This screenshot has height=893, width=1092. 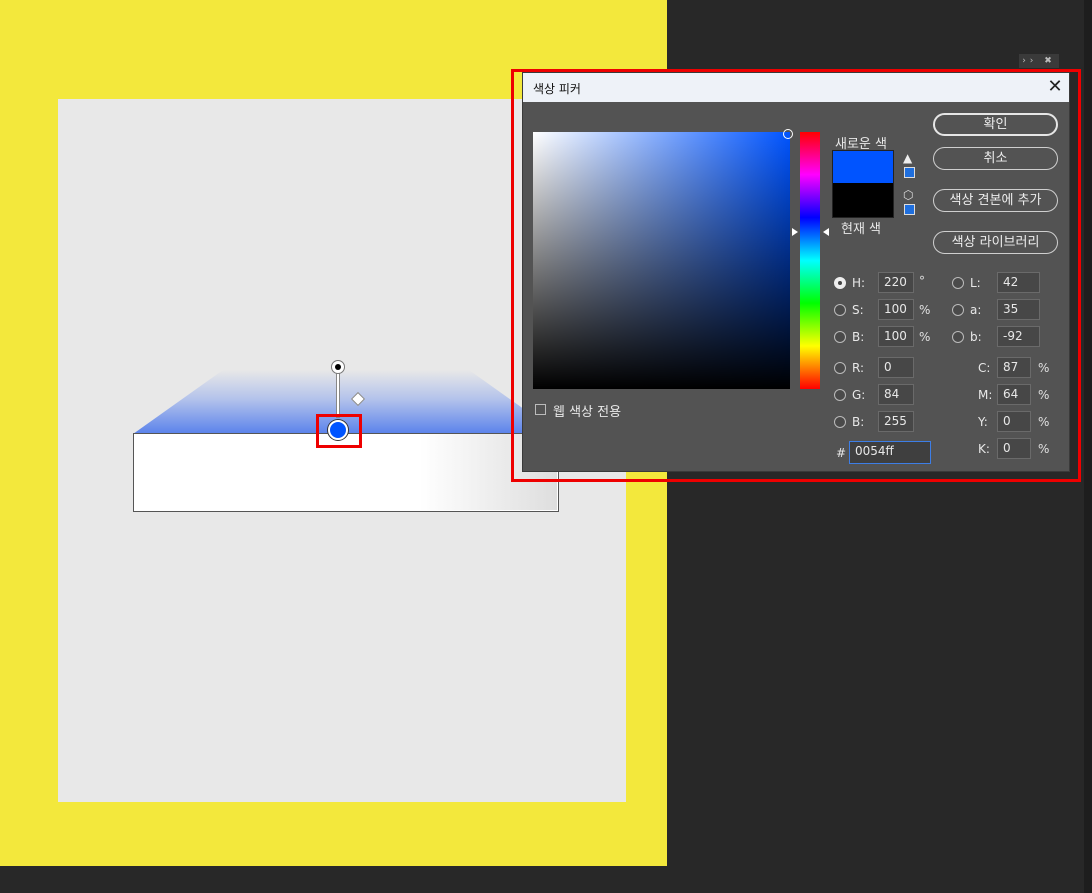 I want to click on highlight-box-color-stop, so click(x=339, y=431).